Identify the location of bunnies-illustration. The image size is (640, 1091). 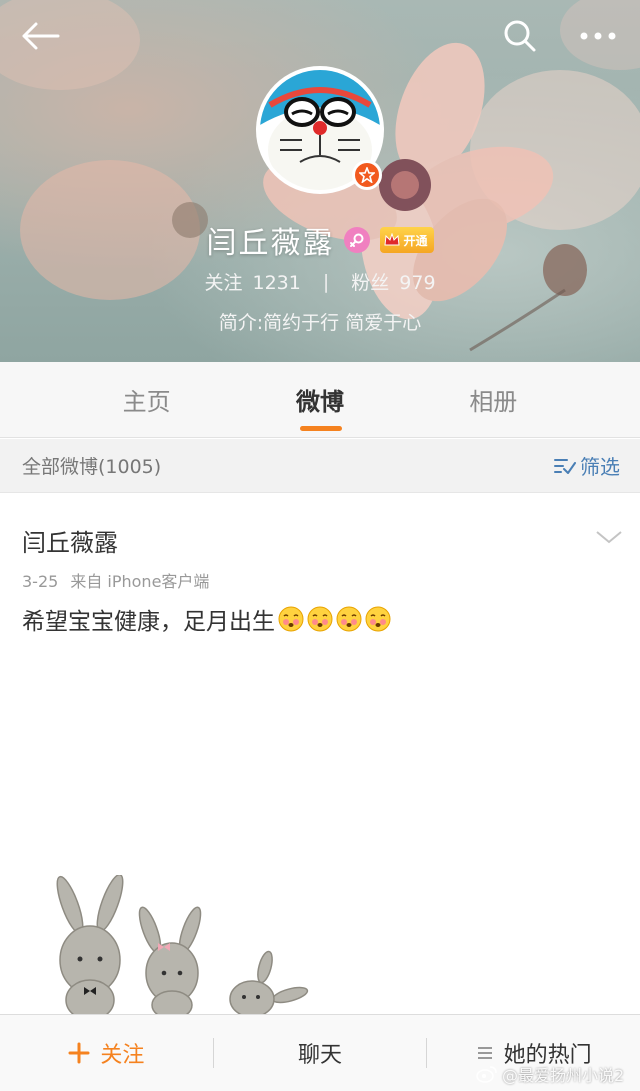
(182, 945).